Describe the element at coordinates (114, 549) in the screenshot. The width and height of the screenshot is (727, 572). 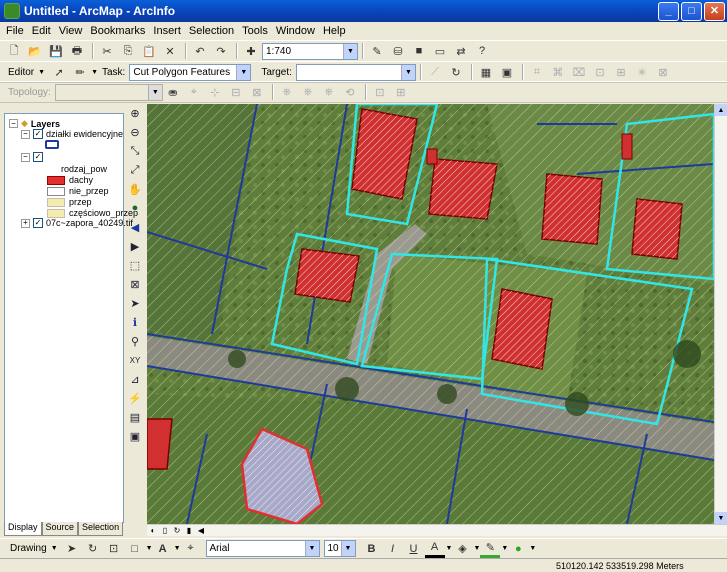
I see `zoom-whole-page-icon: ⊡` at that location.